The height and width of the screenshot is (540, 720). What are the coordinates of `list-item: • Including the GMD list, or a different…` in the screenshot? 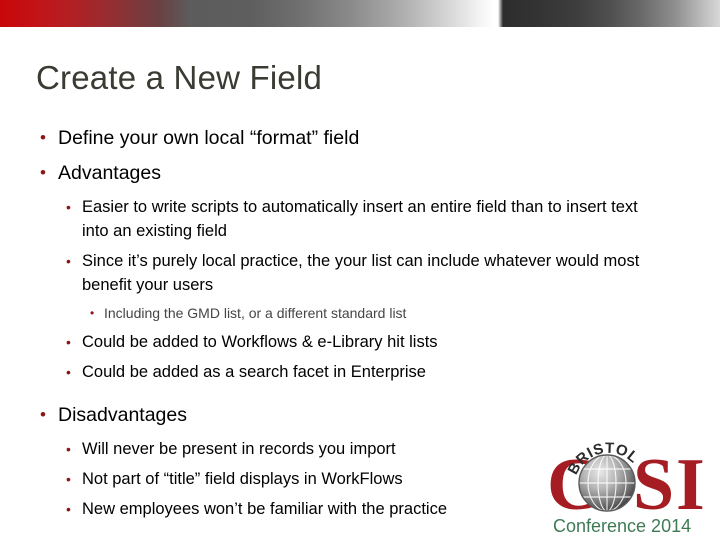 It's located at (359, 313).